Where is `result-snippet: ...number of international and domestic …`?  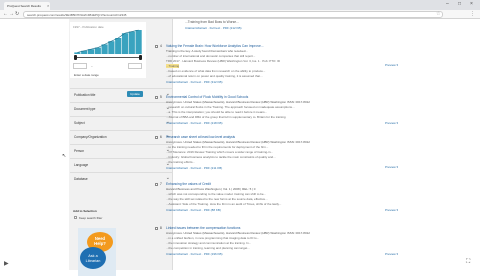 result-snippet: ...number of international and domestic … is located at coordinates (211, 56).